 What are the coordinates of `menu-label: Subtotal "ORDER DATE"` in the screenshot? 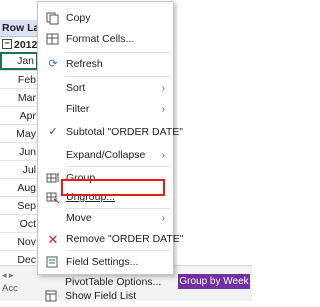 It's located at (124, 132).